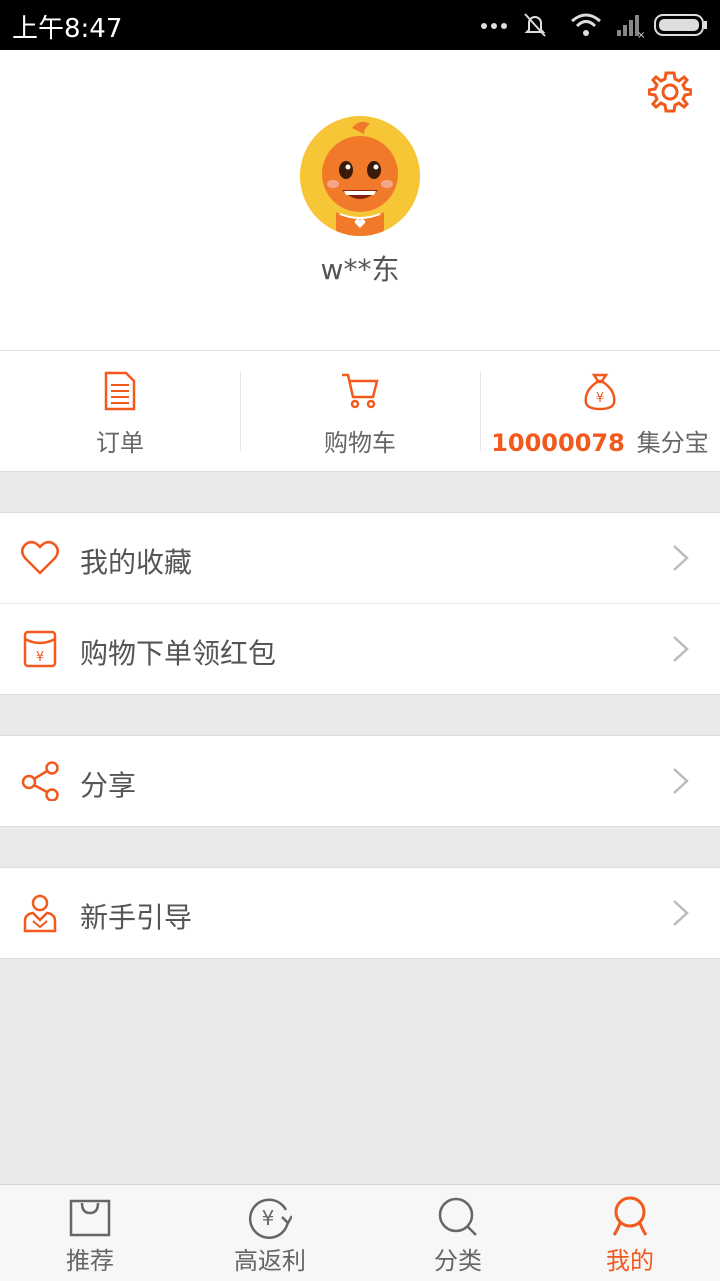 This screenshot has height=1281, width=720. I want to click on yen-cycle-icon: ¥, so click(270, 1218).